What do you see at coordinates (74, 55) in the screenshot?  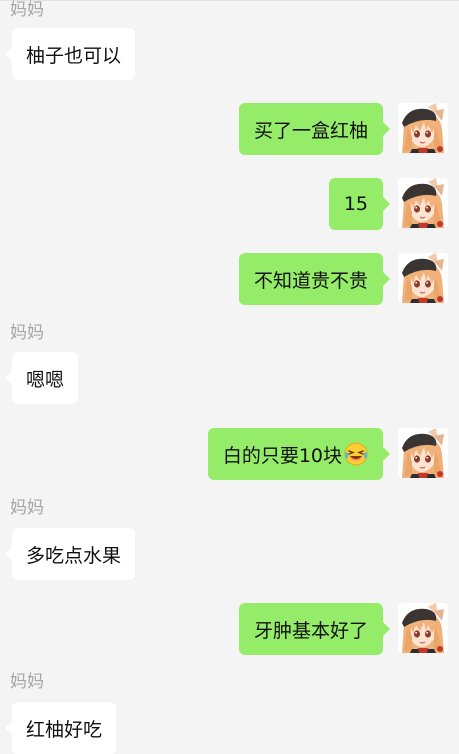 I see `message-text: 柚子也可以` at bounding box center [74, 55].